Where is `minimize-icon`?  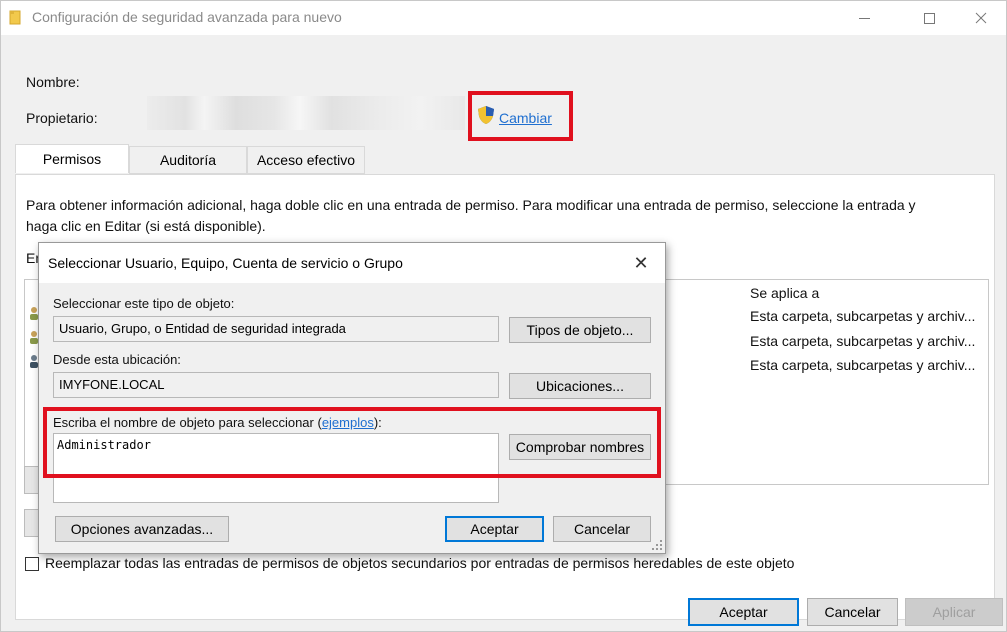
minimize-icon is located at coordinates (864, 18).